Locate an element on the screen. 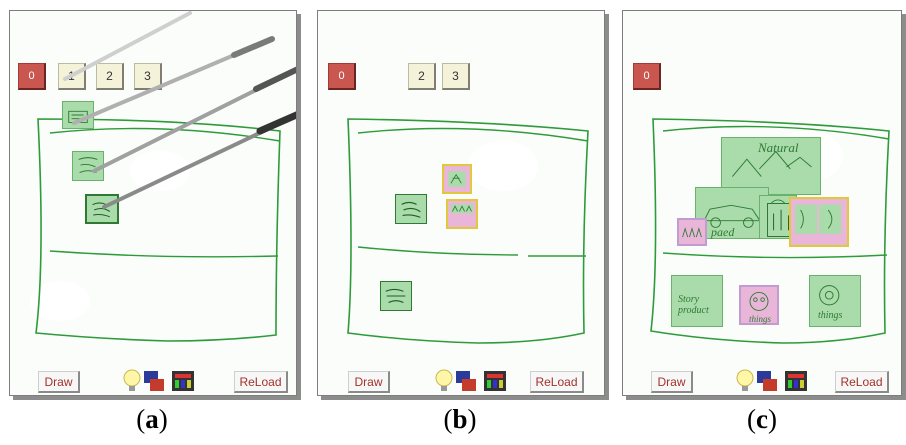 The width and height of the screenshot is (906, 445). thumbnail-flower: things is located at coordinates (759, 305).